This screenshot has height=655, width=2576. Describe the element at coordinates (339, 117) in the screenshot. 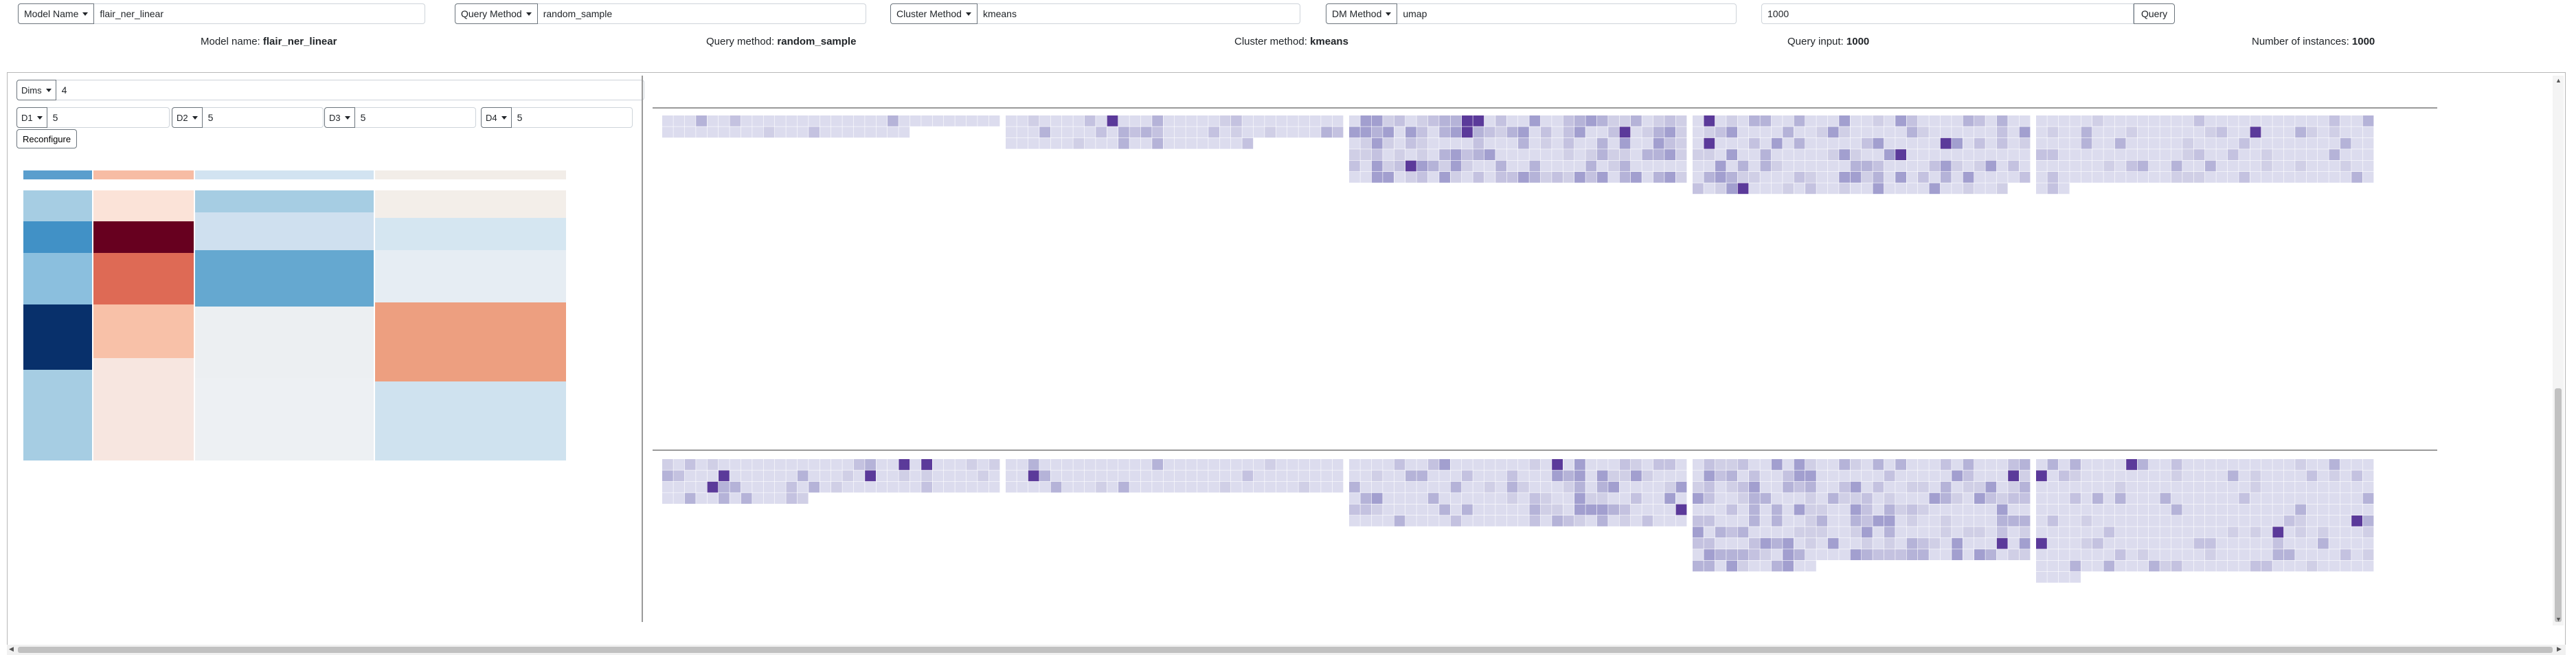

I see `d3-dropdown: D3` at that location.